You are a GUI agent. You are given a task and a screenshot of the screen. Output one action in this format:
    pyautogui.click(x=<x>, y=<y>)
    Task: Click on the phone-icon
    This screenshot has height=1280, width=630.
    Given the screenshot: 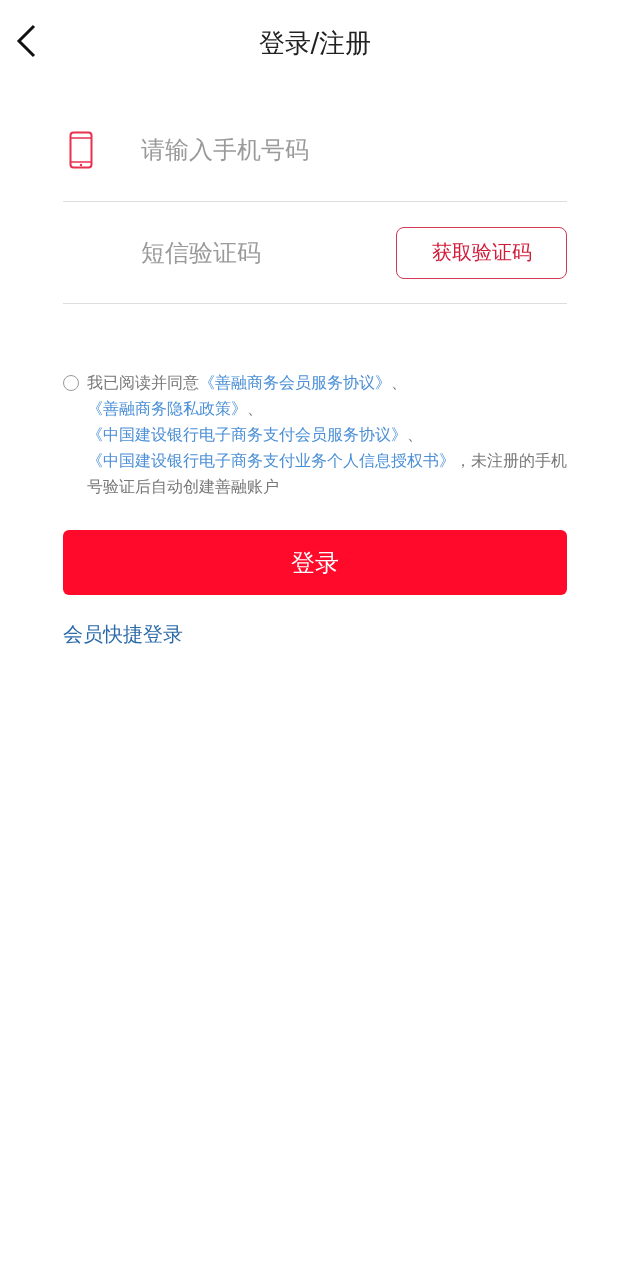 What is the action you would take?
    pyautogui.click(x=81, y=149)
    